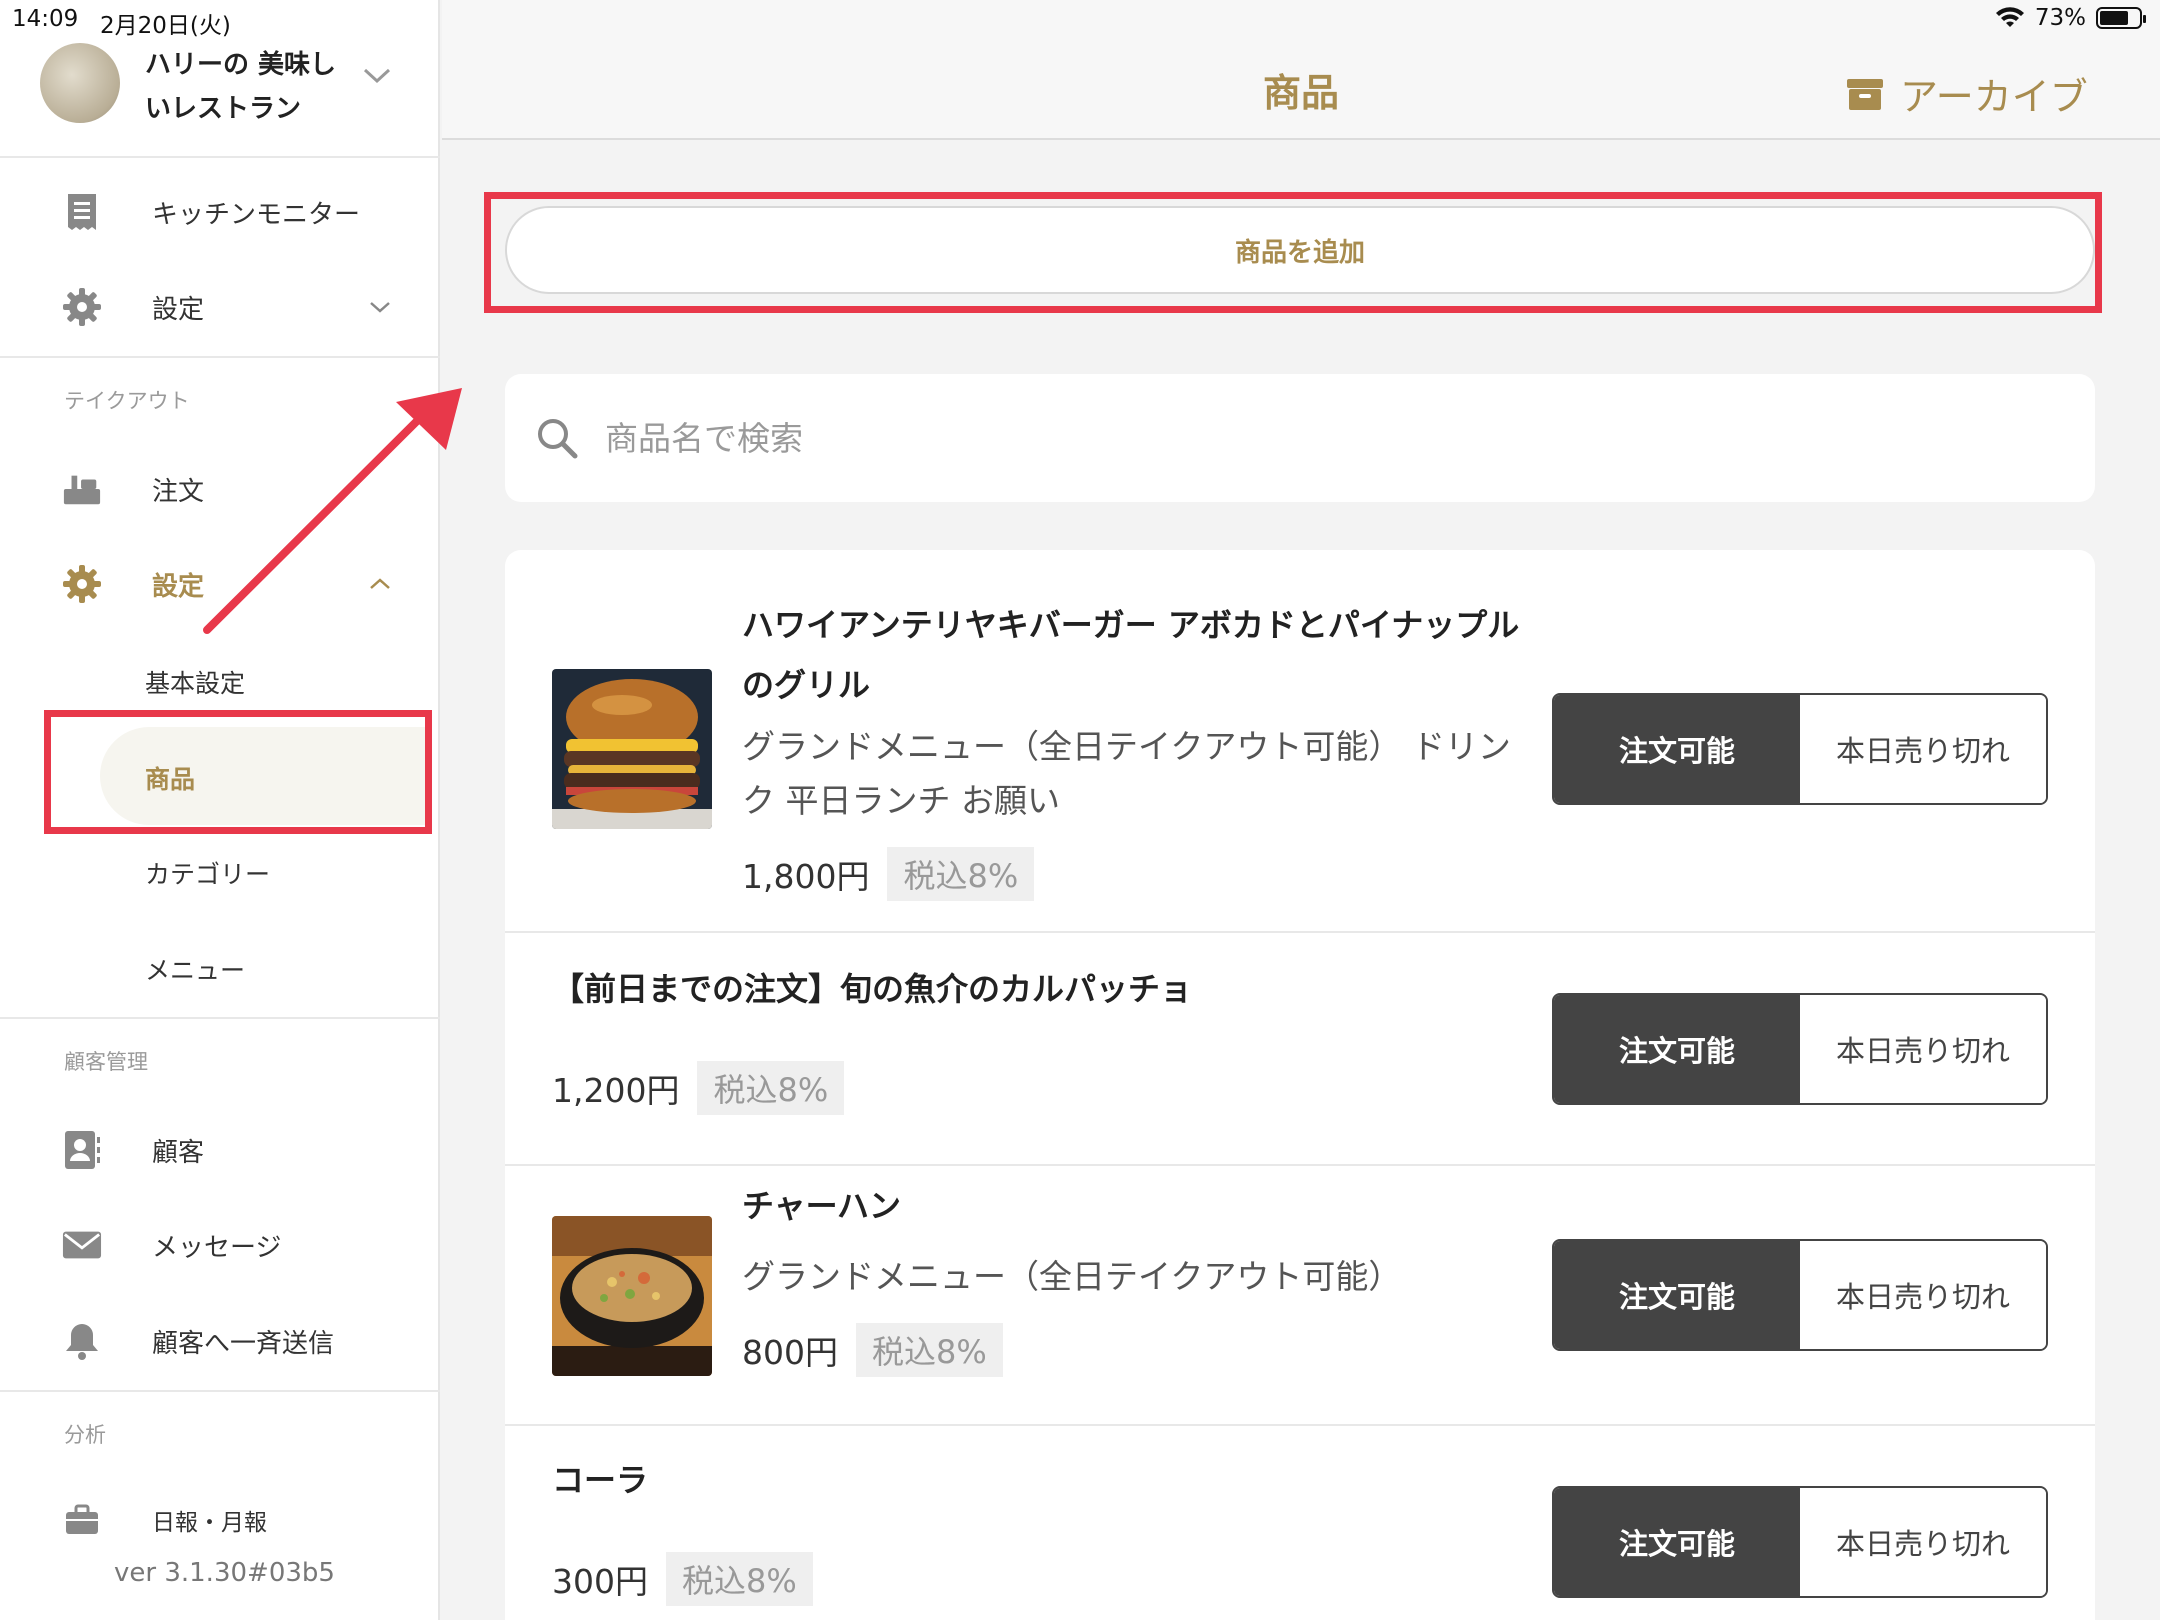 The width and height of the screenshot is (2160, 1620). I want to click on sidebar-item-label: キッチンモニター, so click(256, 214).